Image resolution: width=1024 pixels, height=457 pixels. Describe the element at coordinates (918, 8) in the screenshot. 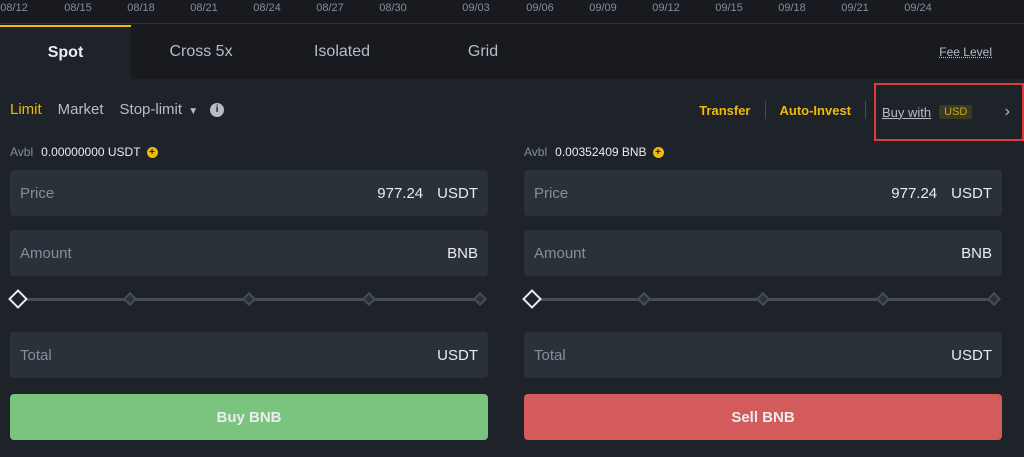

I see `date-tick: 09/24` at that location.